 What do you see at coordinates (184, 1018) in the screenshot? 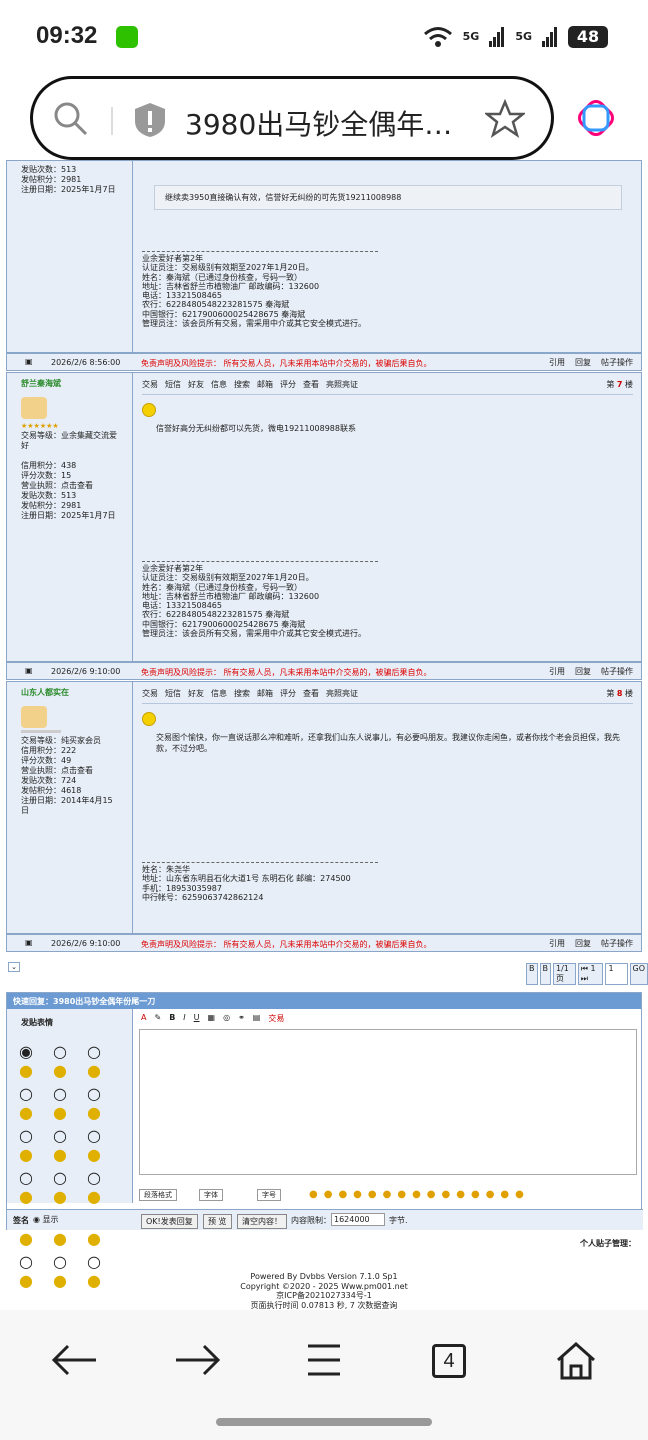
I see `italic-icon: I` at bounding box center [184, 1018].